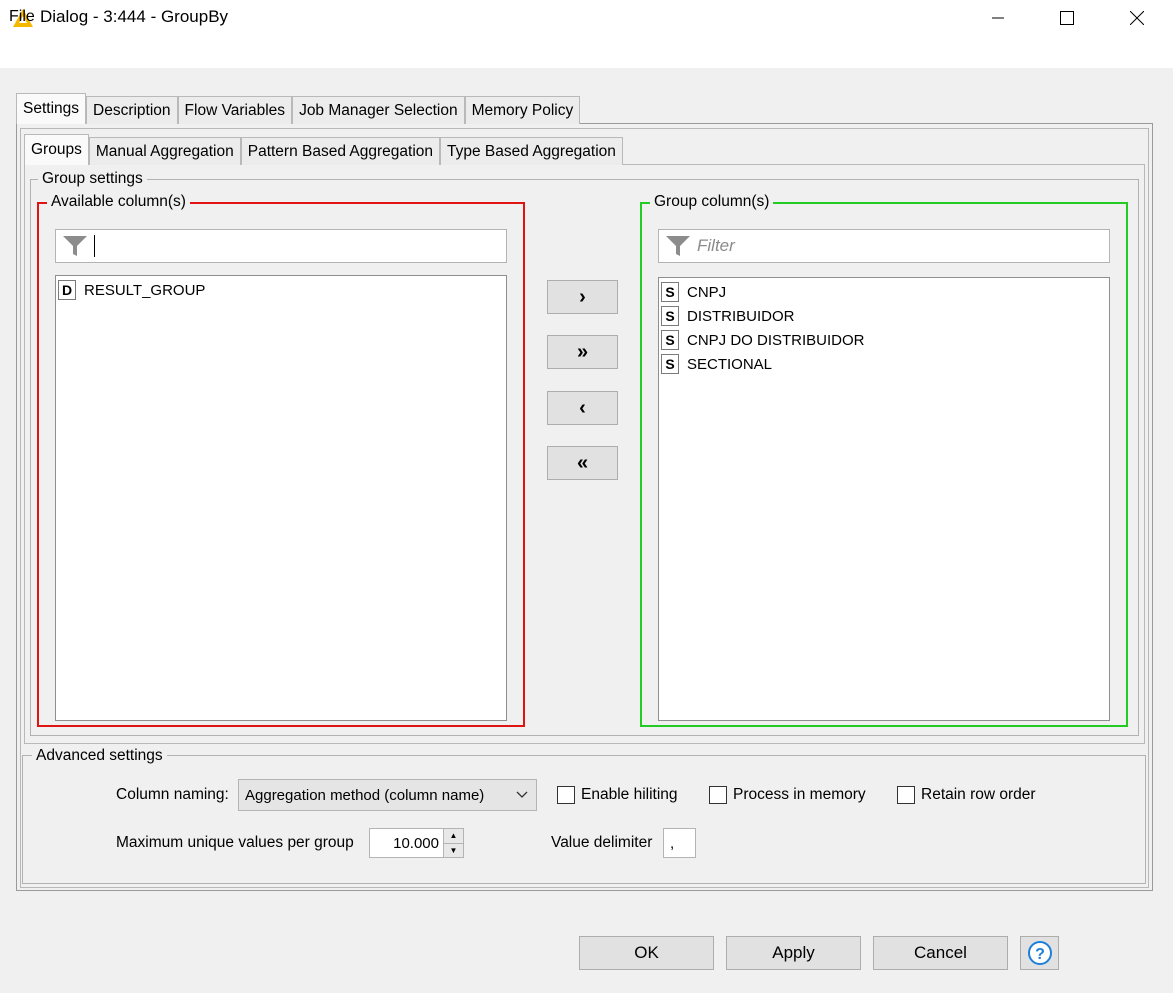 This screenshot has width=1173, height=993. I want to click on tab-type-based-aggregation: Type Based Aggregation, so click(531, 151).